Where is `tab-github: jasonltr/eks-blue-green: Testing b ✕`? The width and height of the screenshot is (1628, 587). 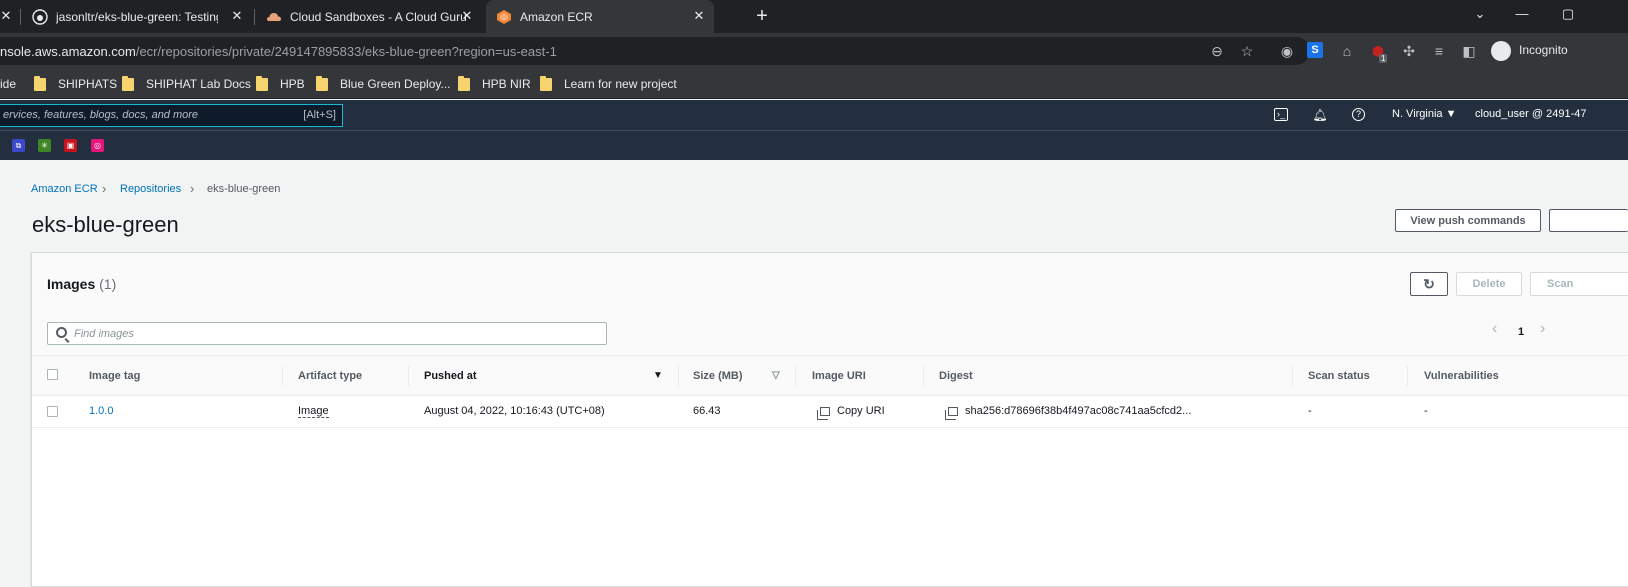 tab-github: jasonltr/eks-blue-green: Testing b ✕ is located at coordinates (137, 16).